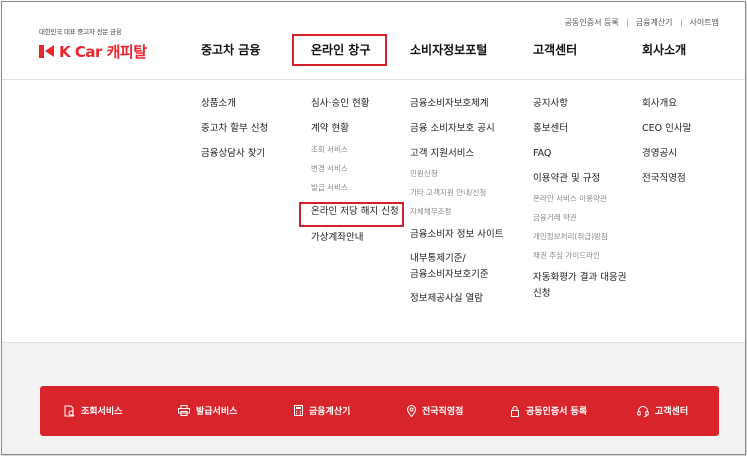 The image size is (747, 456). I want to click on submenu-company: 회사개요 CEO 인사말 경영공시 전국직영점, so click(666, 141).